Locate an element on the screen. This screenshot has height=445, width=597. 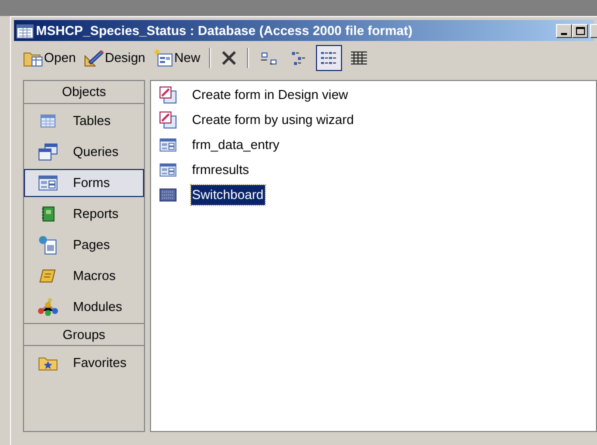
list-view-icon is located at coordinates (329, 58).